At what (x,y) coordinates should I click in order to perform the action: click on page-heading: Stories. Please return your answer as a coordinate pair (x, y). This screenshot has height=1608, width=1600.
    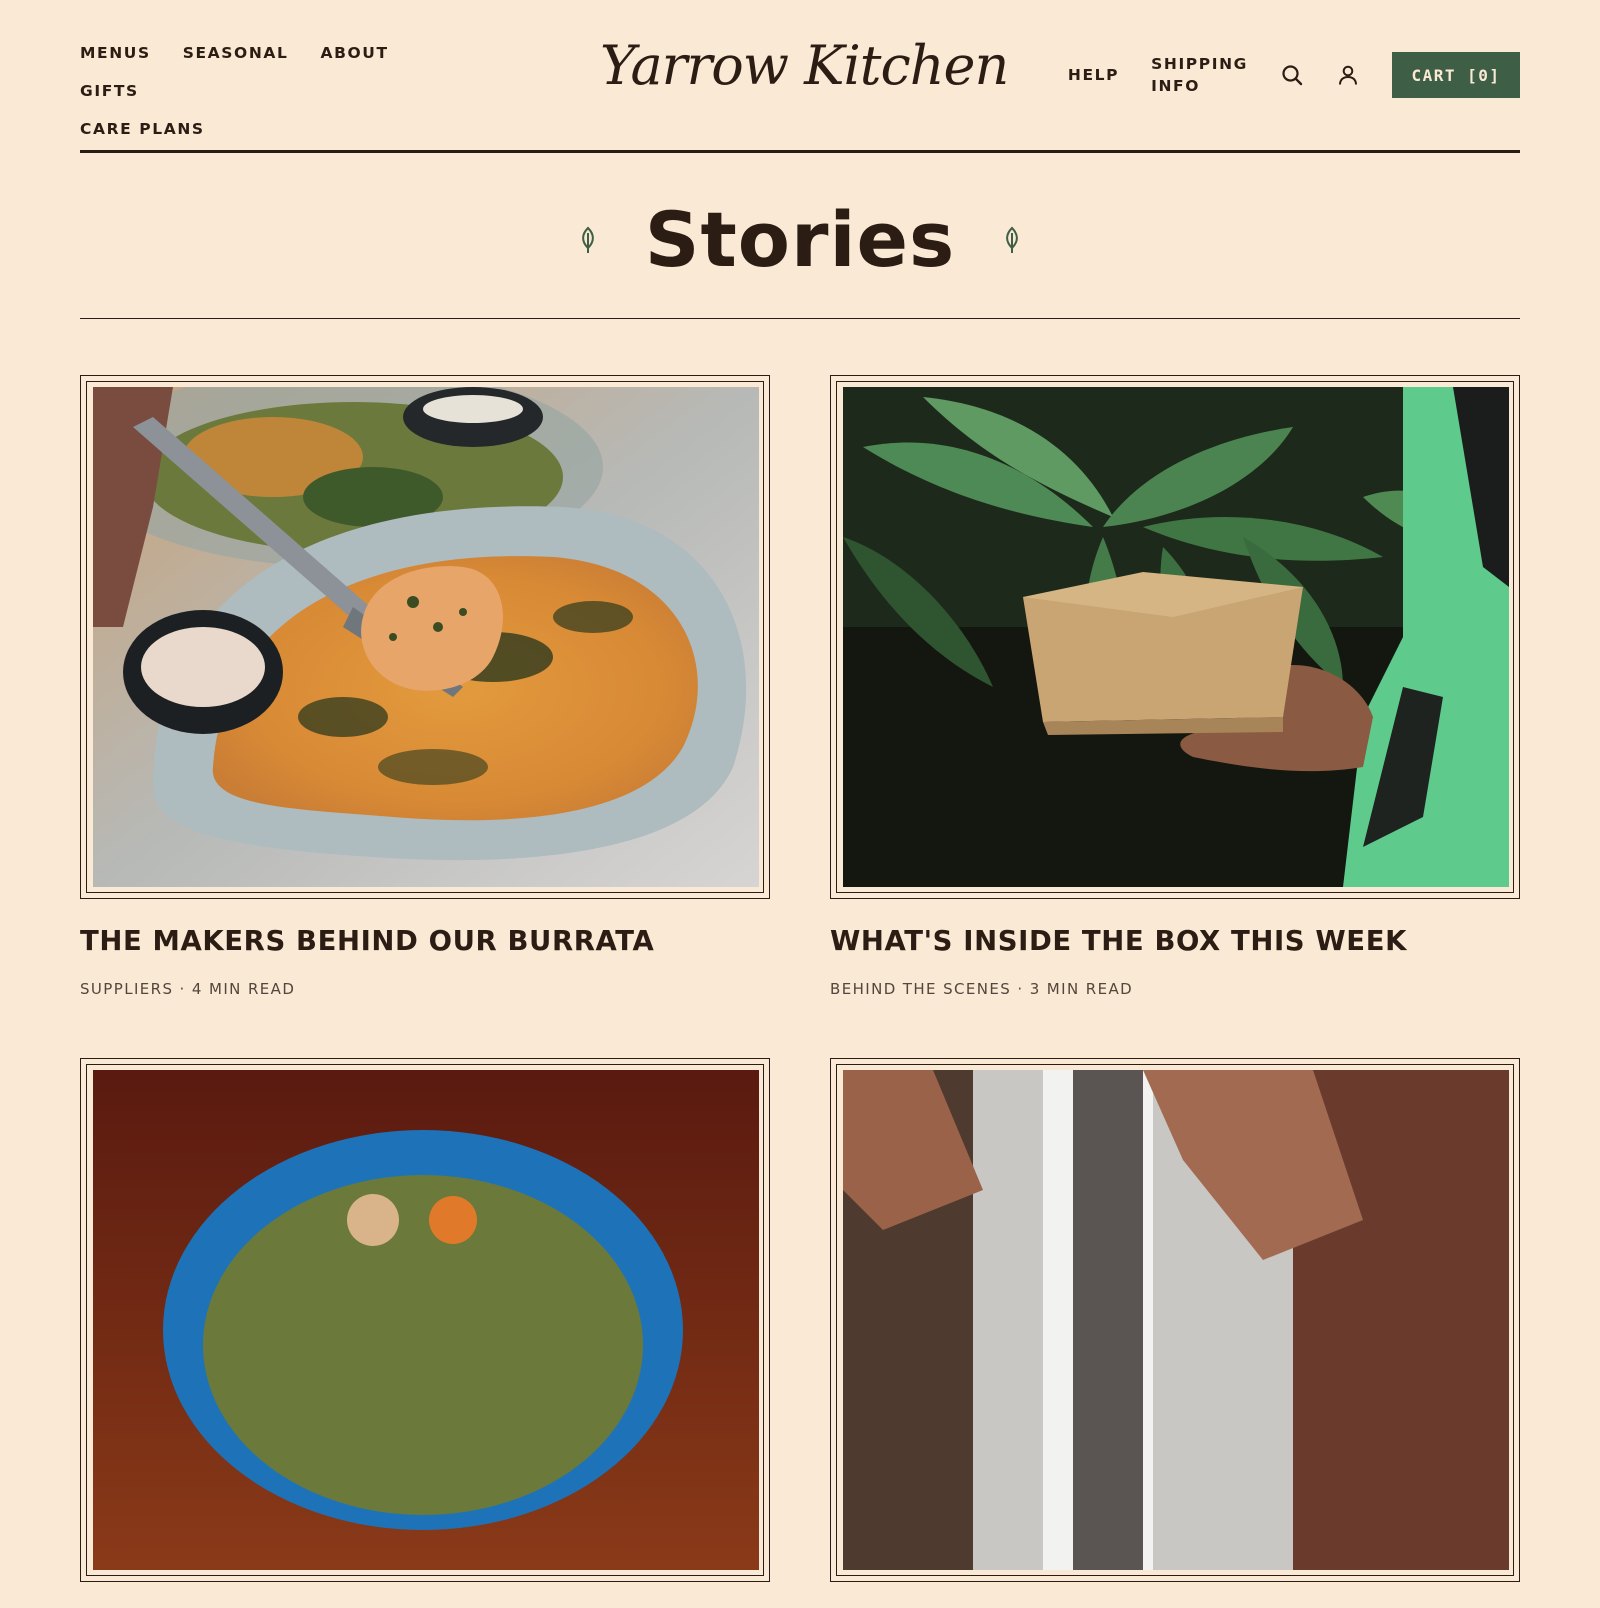
    Looking at the image, I should click on (800, 234).